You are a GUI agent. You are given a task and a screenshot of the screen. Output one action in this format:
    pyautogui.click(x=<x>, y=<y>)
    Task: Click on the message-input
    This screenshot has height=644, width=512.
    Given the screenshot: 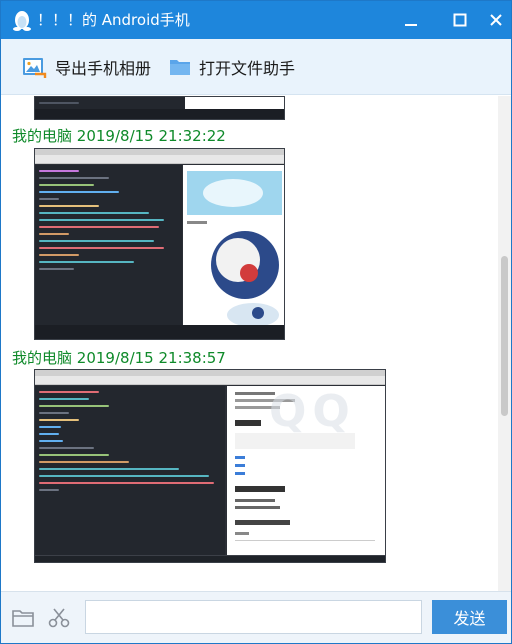 What is the action you would take?
    pyautogui.click(x=253, y=617)
    